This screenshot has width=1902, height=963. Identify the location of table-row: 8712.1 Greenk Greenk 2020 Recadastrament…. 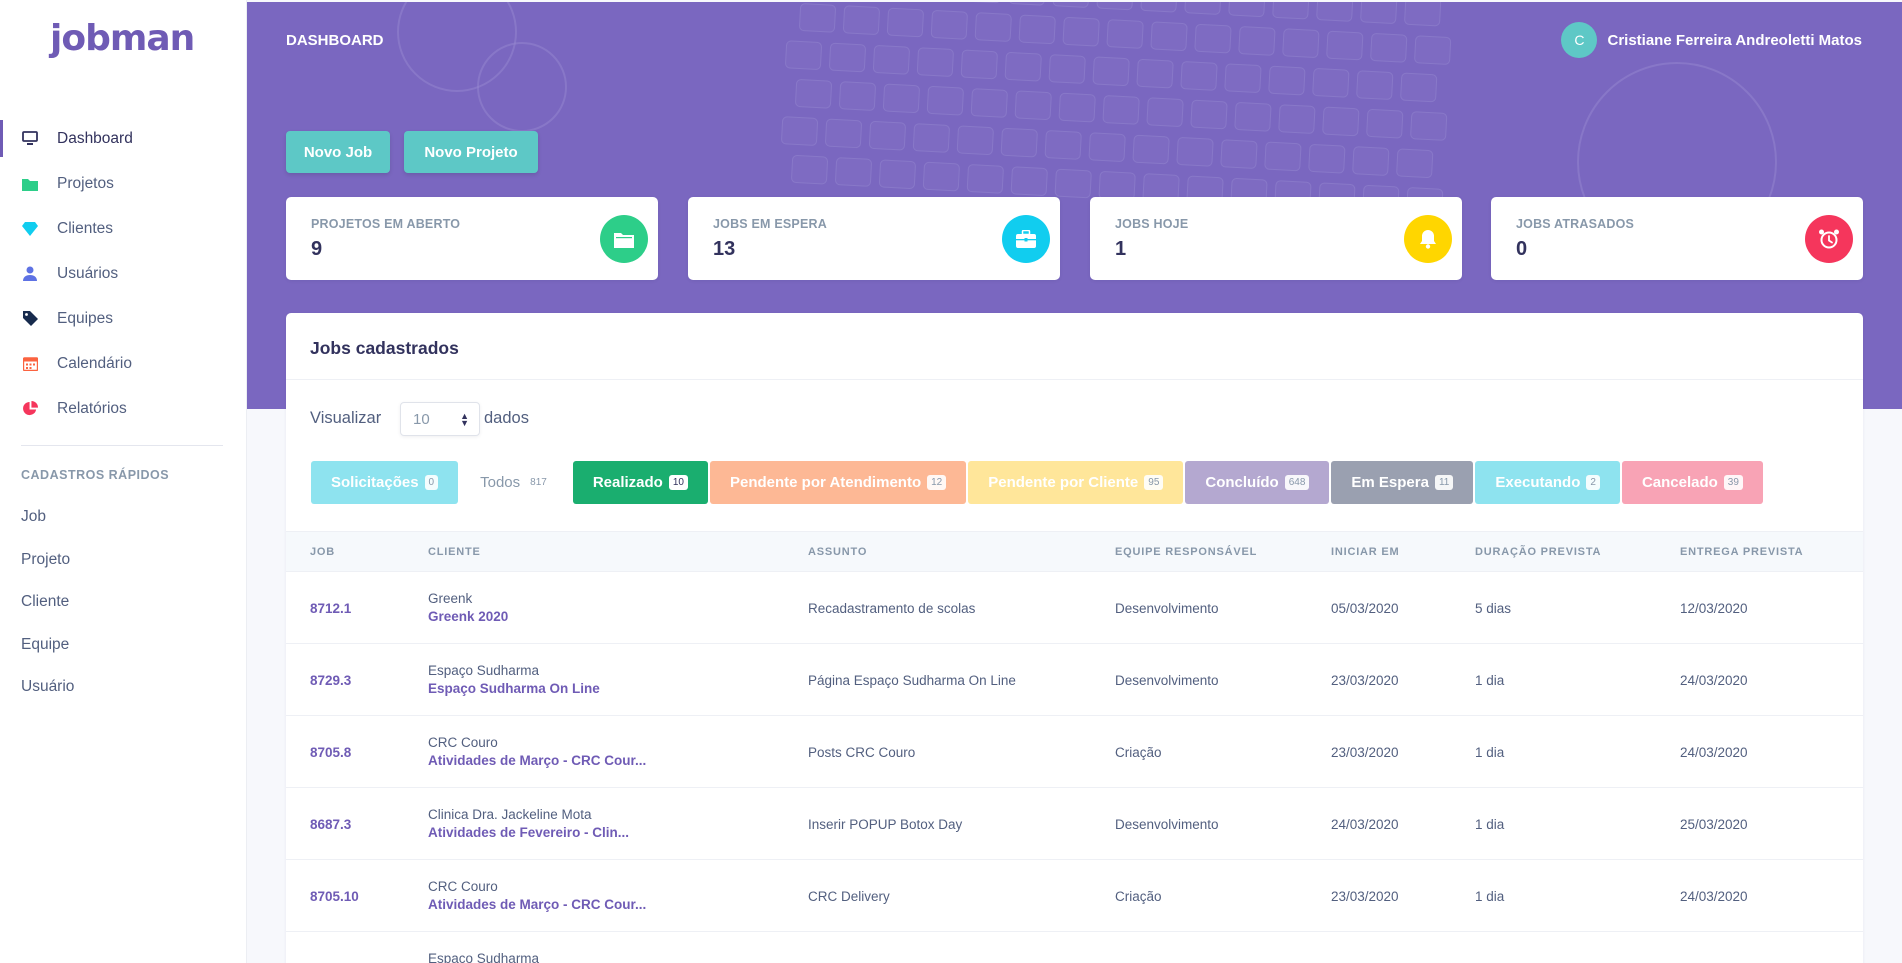
(1074, 608).